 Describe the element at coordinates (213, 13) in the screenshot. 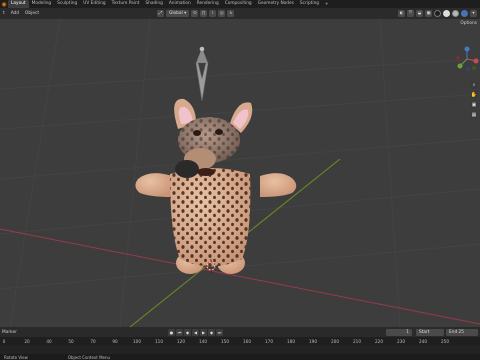

I see `snap-grid-icon: ⁞` at that location.